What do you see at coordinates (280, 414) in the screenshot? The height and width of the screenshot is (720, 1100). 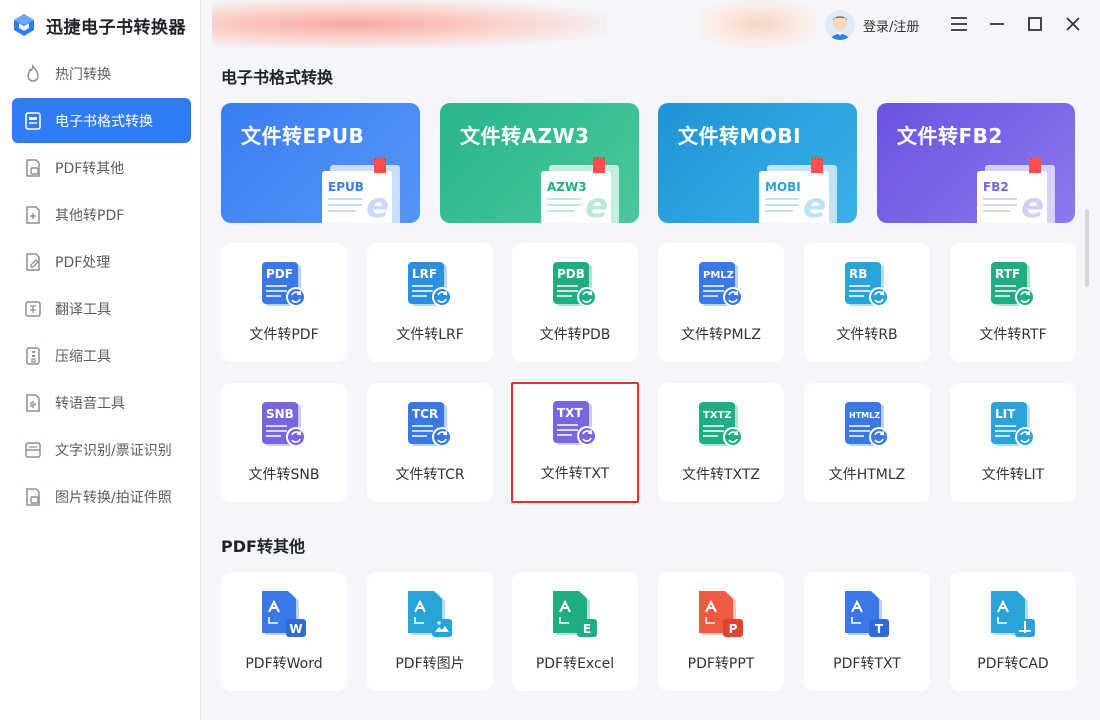 I see `svg-text: SNB` at bounding box center [280, 414].